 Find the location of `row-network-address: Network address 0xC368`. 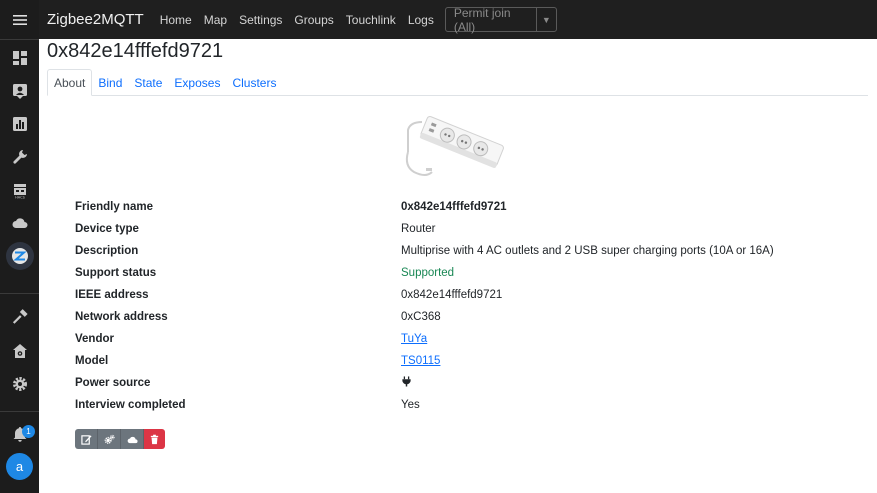

row-network-address: Network address 0xC368 is located at coordinates (258, 317).